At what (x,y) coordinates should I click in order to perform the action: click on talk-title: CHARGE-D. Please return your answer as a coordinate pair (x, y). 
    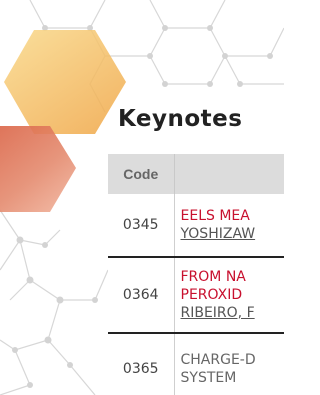
    Looking at the image, I should click on (218, 360).